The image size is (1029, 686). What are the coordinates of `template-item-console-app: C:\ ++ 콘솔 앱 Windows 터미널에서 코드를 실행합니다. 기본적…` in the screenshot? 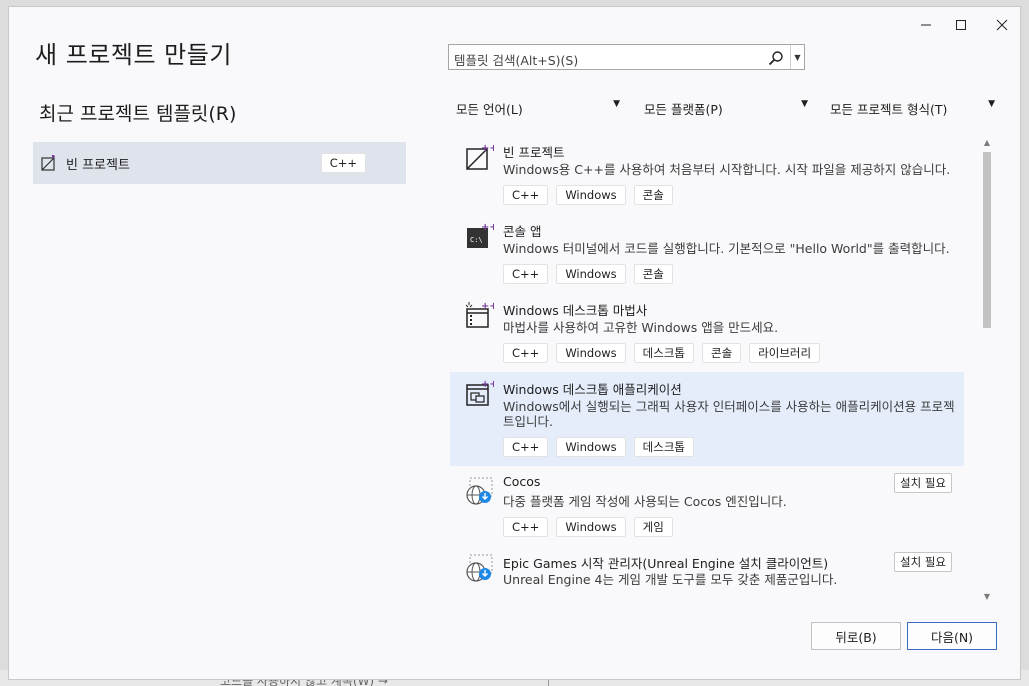 It's located at (707, 246).